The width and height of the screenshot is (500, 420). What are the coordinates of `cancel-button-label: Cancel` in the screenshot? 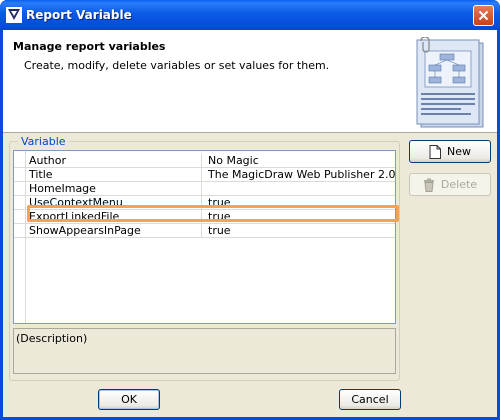 It's located at (370, 399).